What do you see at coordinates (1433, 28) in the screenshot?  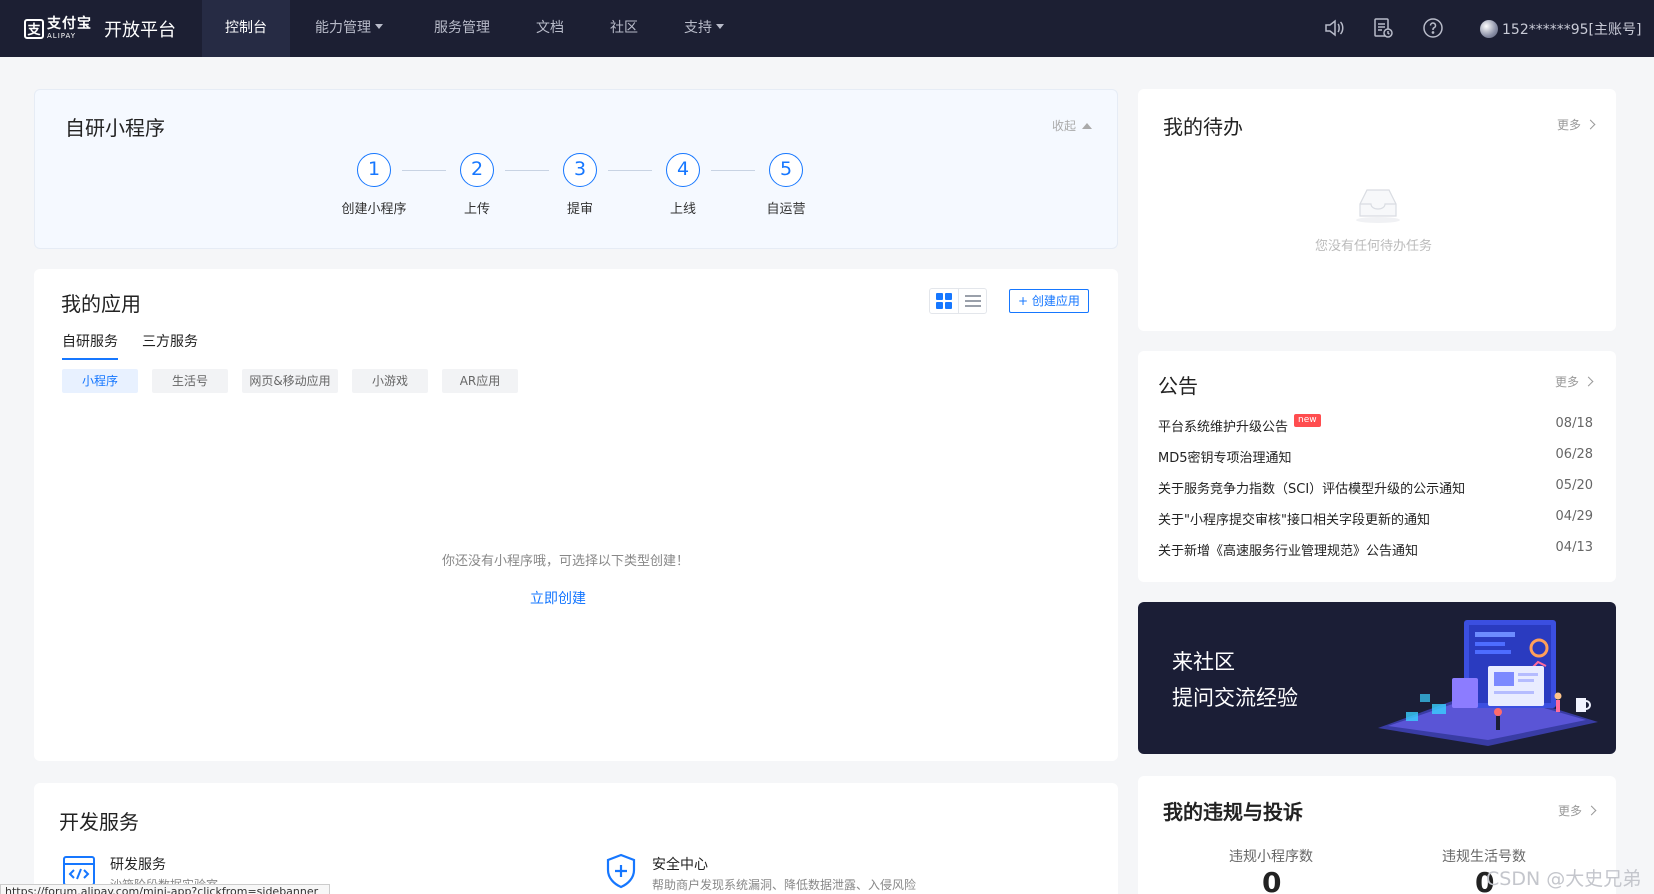 I see `help-icon` at bounding box center [1433, 28].